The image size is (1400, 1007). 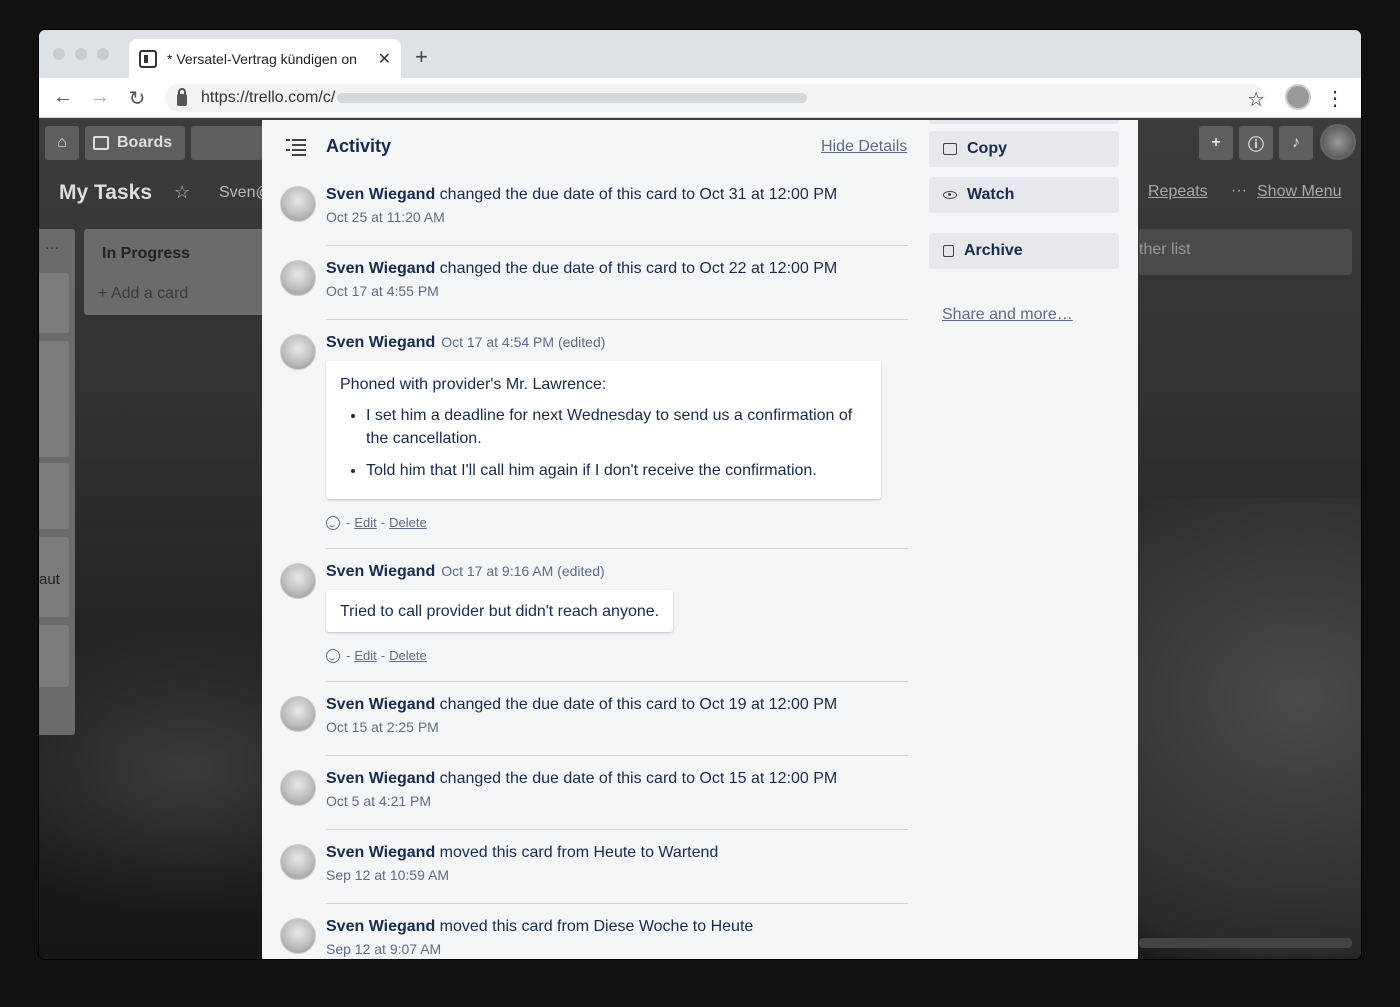 What do you see at coordinates (296, 147) in the screenshot?
I see `activity-icon` at bounding box center [296, 147].